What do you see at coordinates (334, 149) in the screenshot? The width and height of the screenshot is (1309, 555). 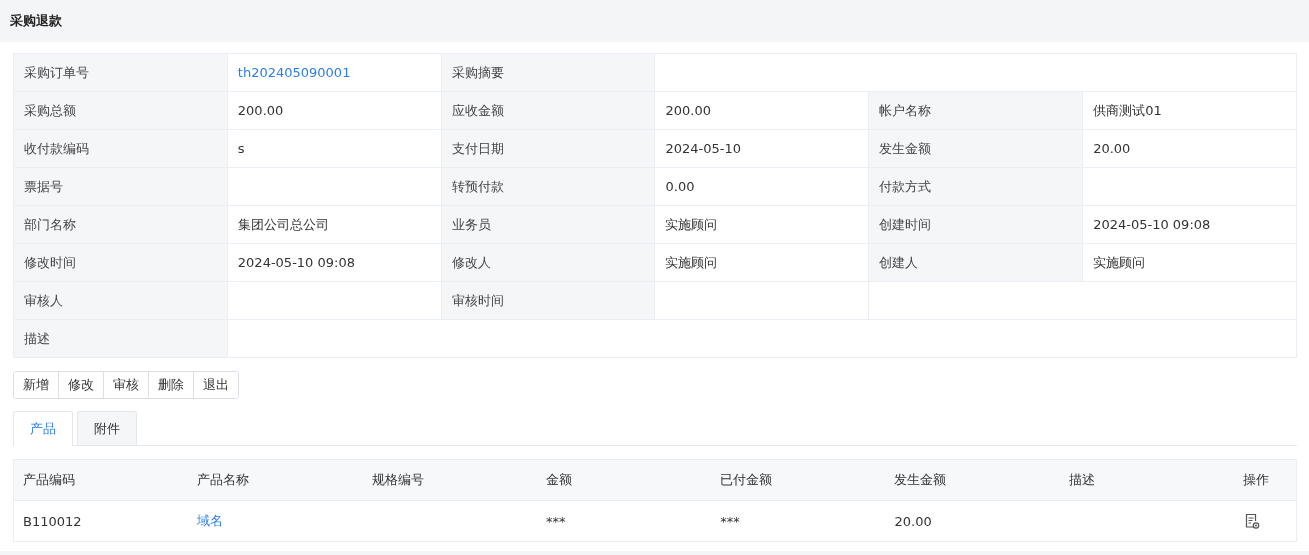 I see `field-value: s` at bounding box center [334, 149].